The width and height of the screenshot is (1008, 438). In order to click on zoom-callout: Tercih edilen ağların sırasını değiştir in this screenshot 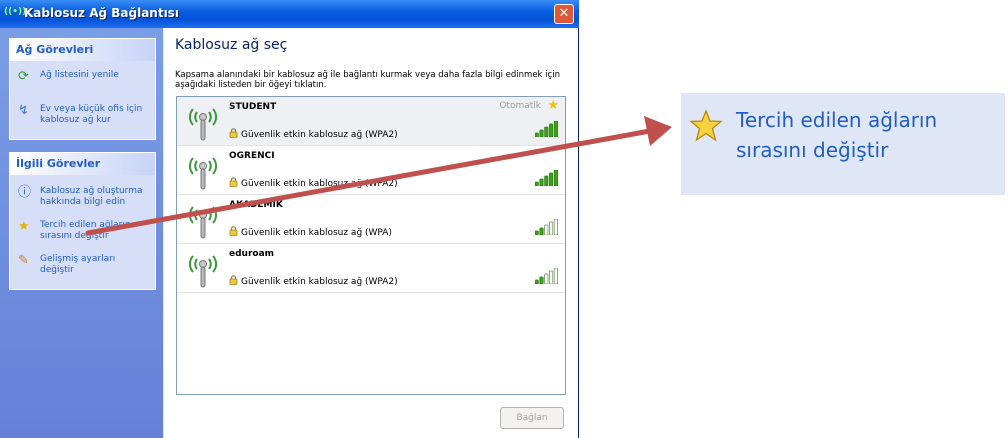, I will do `click(843, 144)`.